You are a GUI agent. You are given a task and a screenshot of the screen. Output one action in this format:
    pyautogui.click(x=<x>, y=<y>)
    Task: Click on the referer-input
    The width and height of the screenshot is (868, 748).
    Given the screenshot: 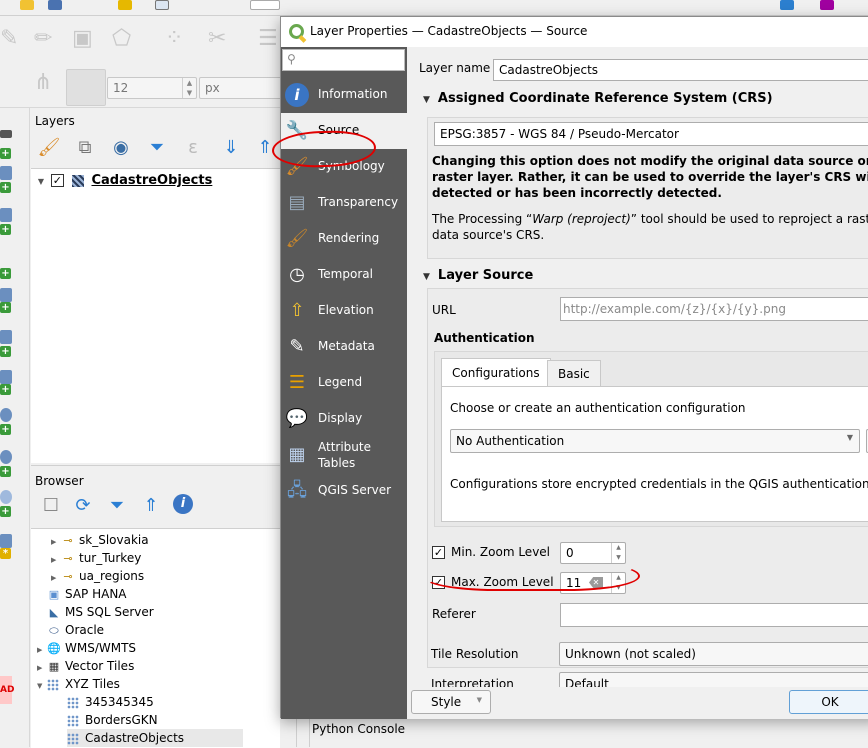 What is the action you would take?
    pyautogui.click(x=714, y=615)
    